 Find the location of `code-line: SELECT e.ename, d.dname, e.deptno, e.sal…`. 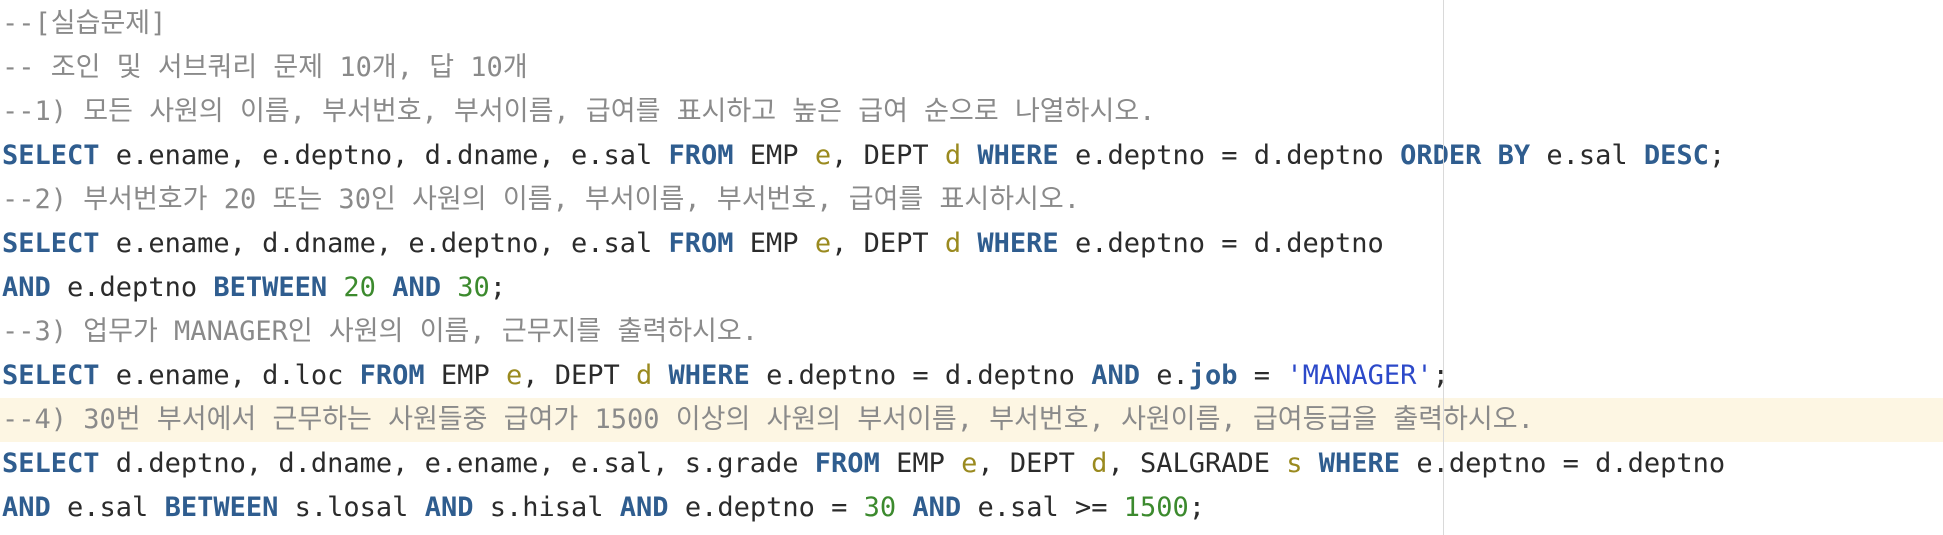

code-line: SELECT e.ename, d.dname, e.deptno, e.sal… is located at coordinates (971, 244).